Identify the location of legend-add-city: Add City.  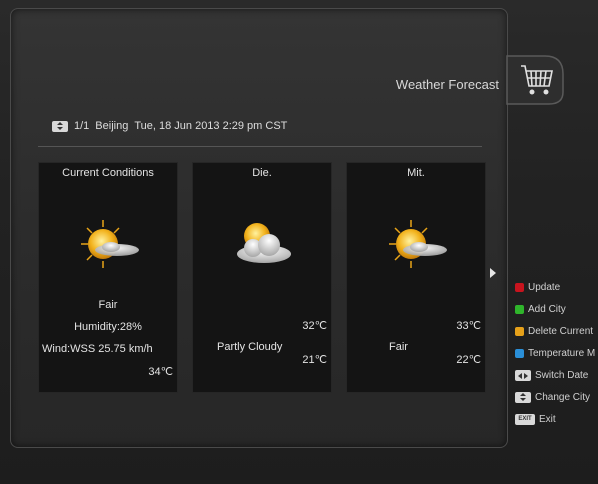
(555, 309).